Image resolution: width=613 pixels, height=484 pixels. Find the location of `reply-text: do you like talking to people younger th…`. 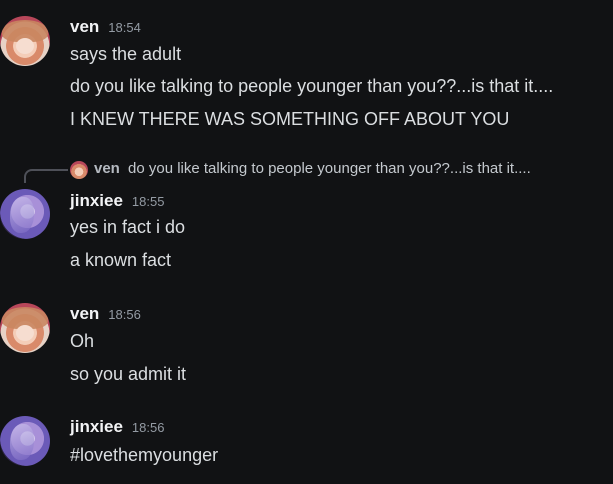

reply-text: do you like talking to people younger th… is located at coordinates (329, 168).